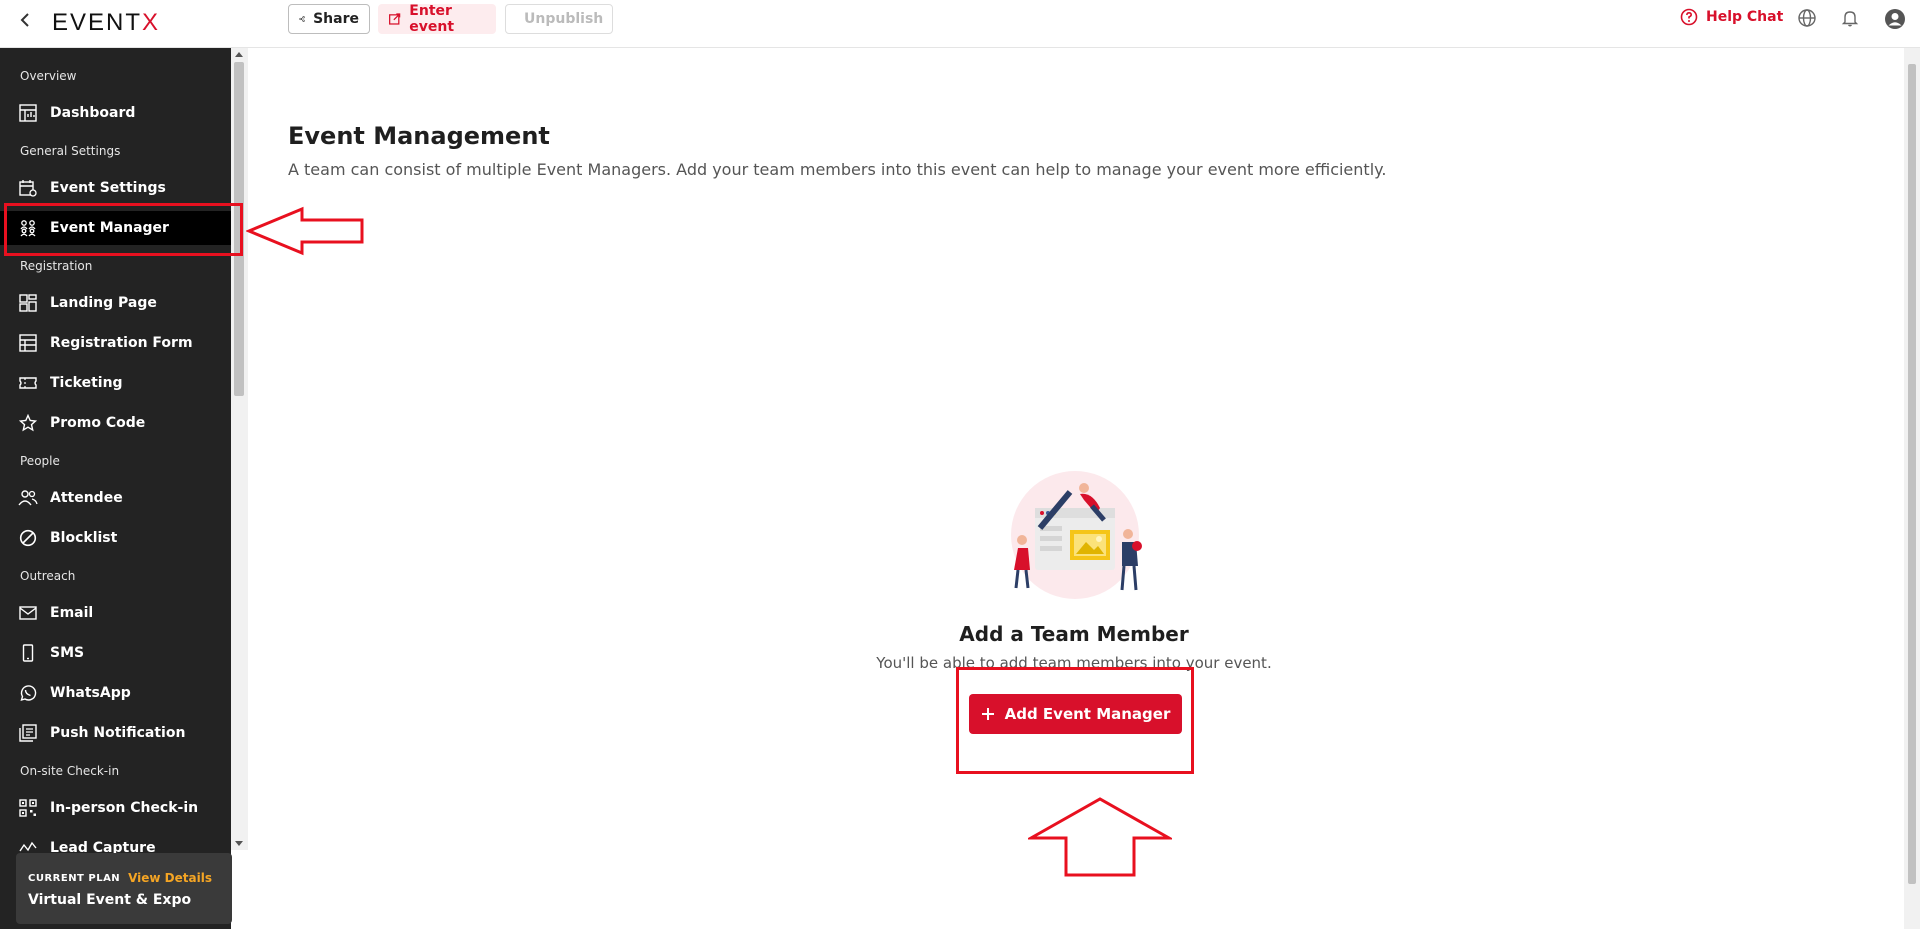 This screenshot has width=1920, height=929. What do you see at coordinates (1850, 19) in the screenshot?
I see `bell-icon` at bounding box center [1850, 19].